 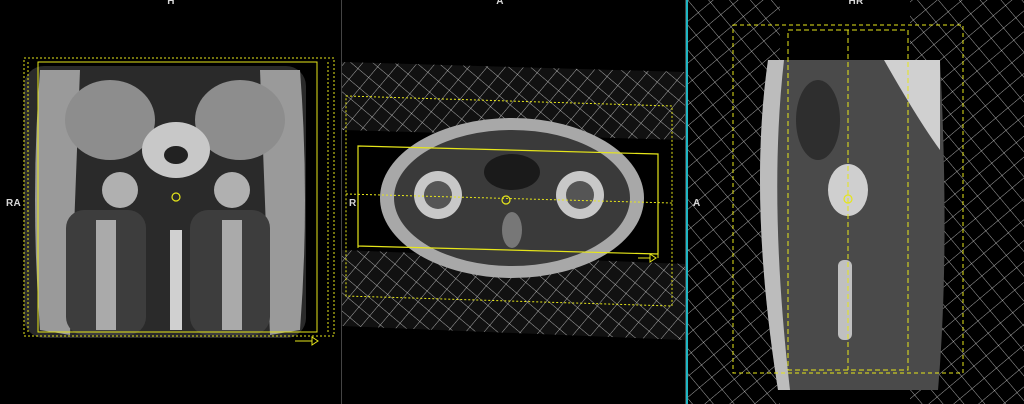 I want to click on axial-top-orientation: A, so click(x=500, y=3).